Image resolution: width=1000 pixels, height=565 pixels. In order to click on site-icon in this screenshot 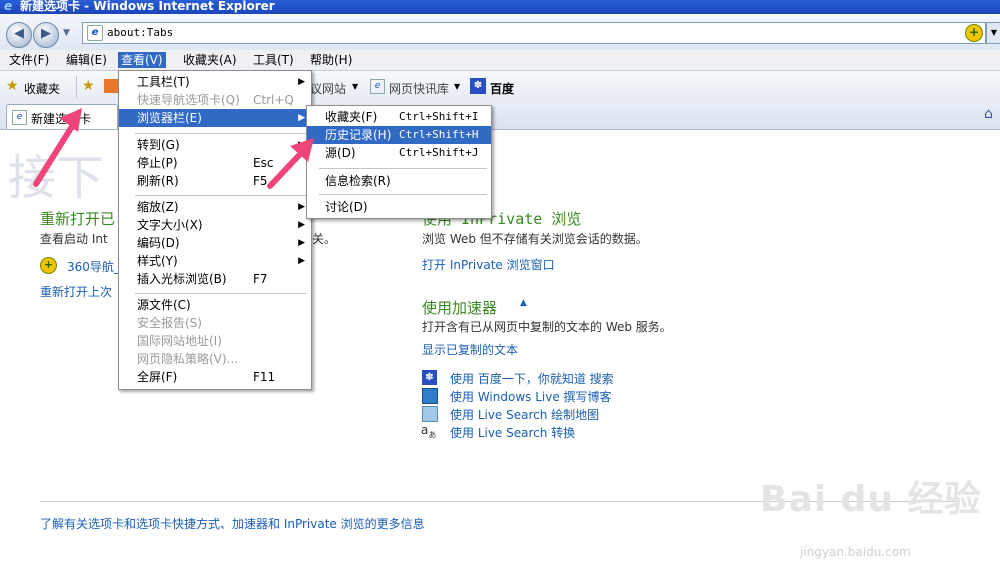, I will do `click(111, 86)`.